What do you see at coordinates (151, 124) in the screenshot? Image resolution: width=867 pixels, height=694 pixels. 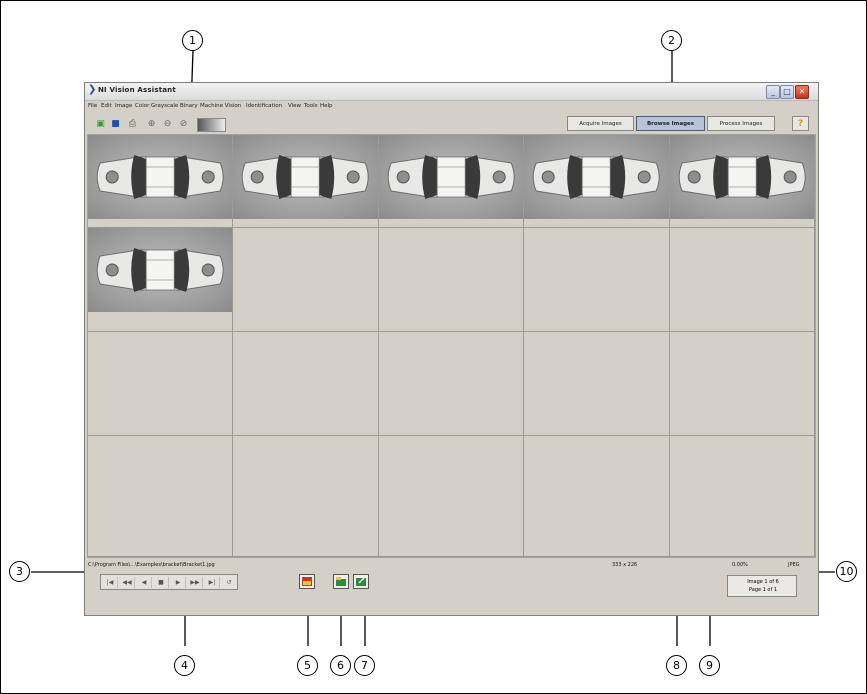 I see `zoom-in-icon: ⊕` at bounding box center [151, 124].